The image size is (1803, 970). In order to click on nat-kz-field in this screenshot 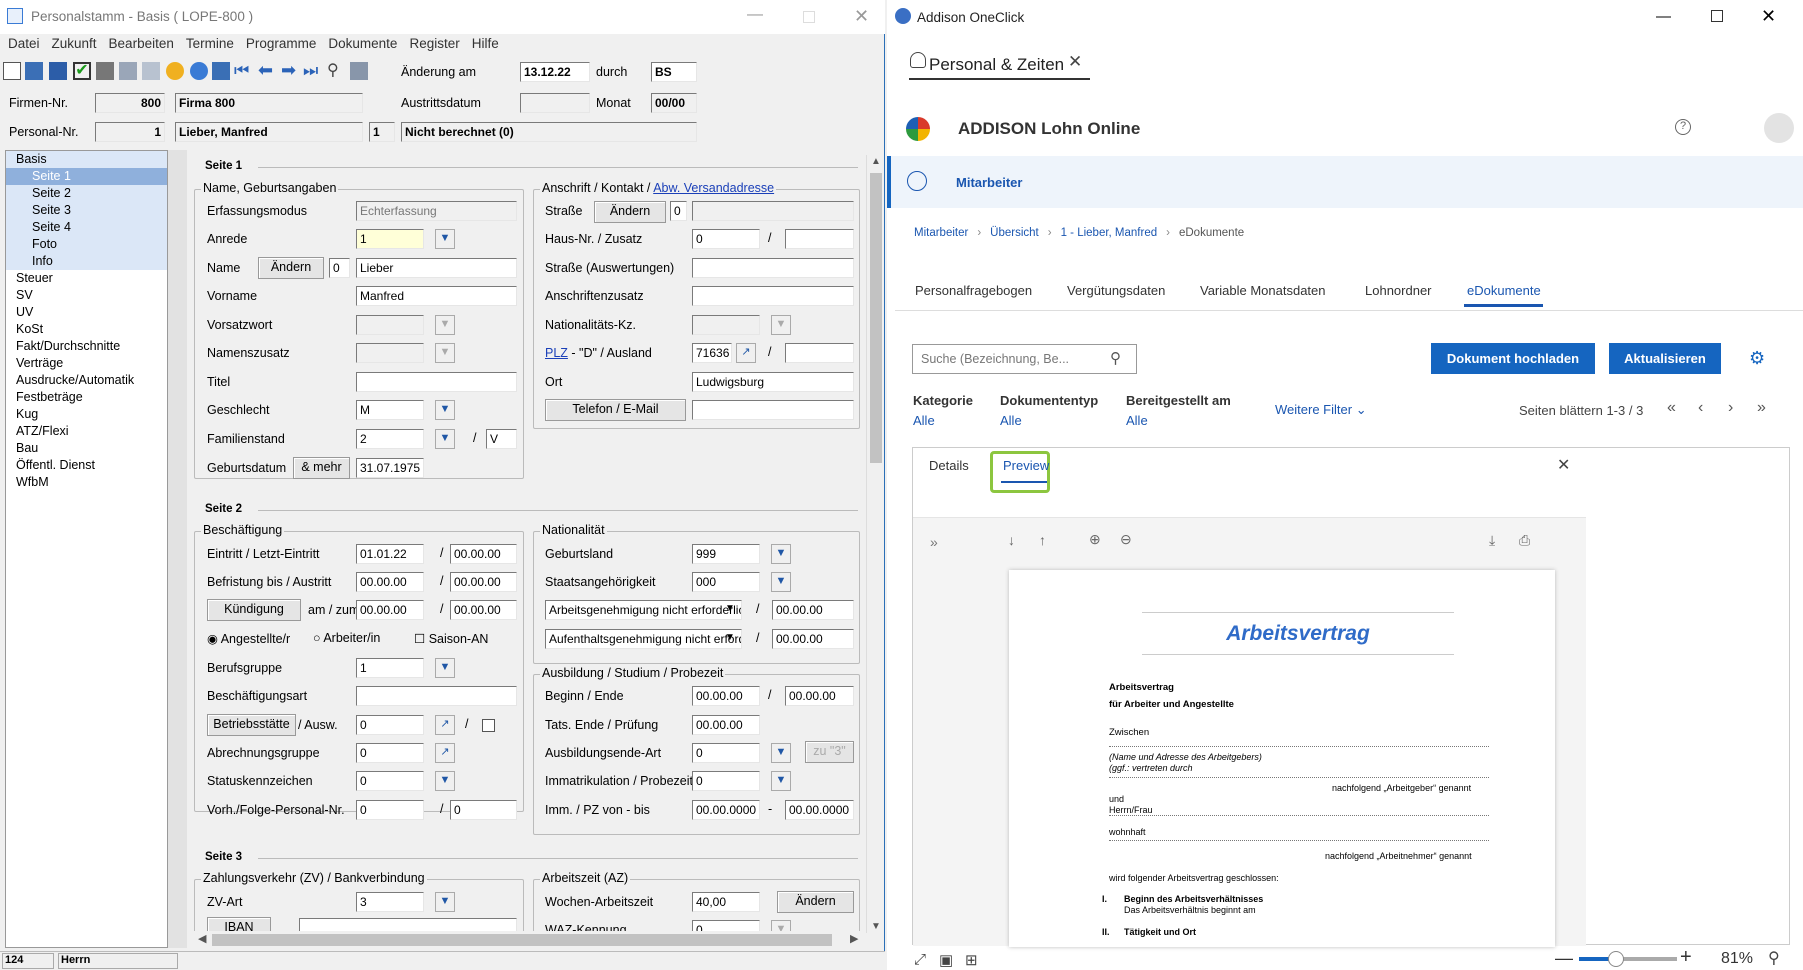, I will do `click(726, 325)`.